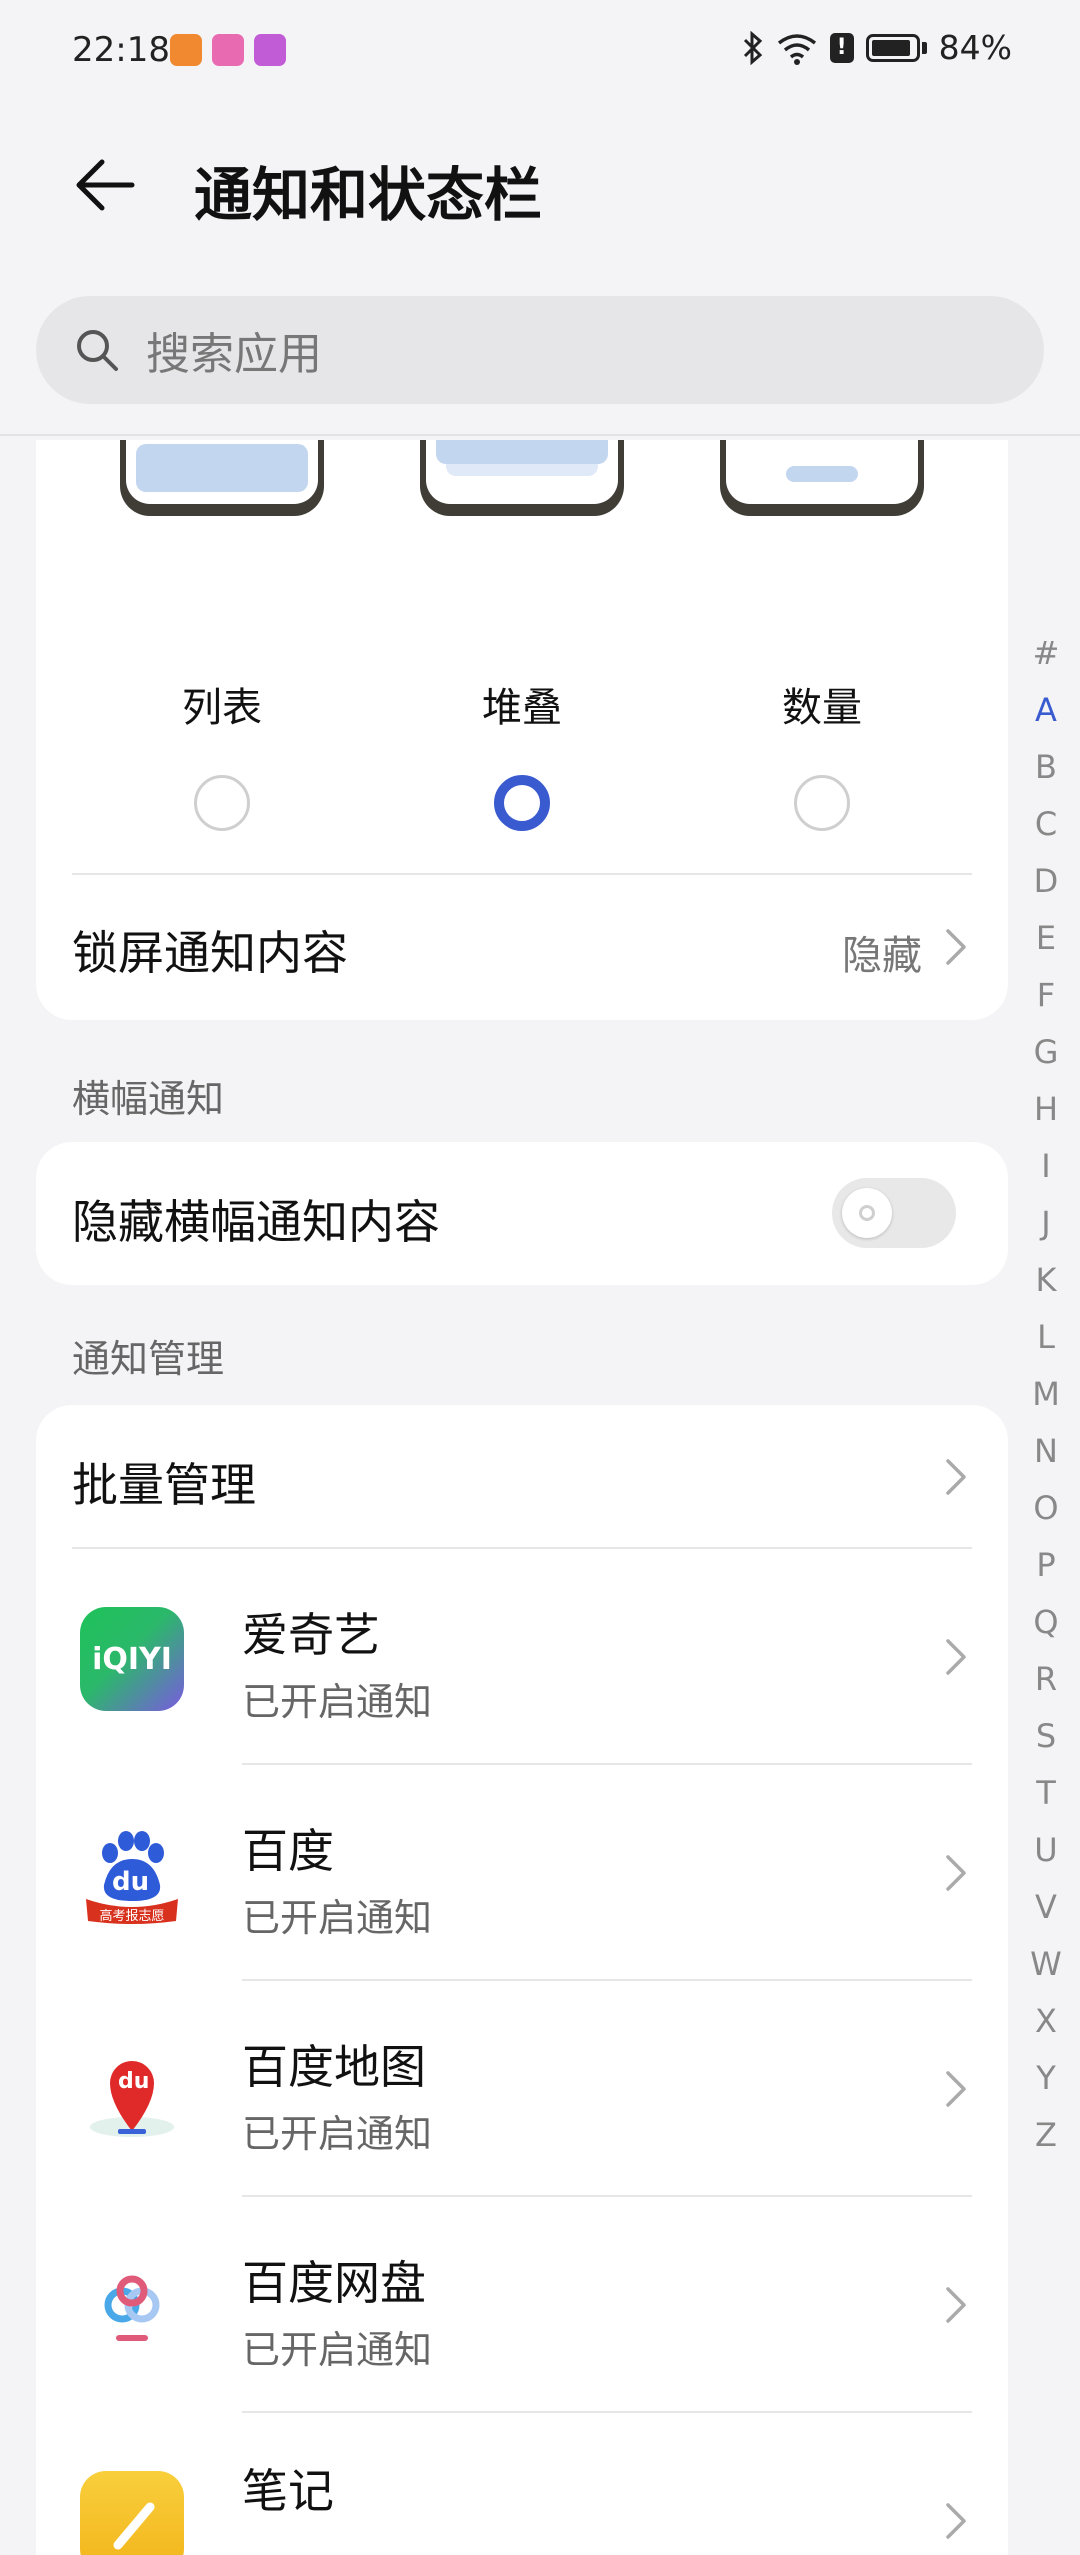  I want to click on app-name: 百度地图, so click(334, 2067).